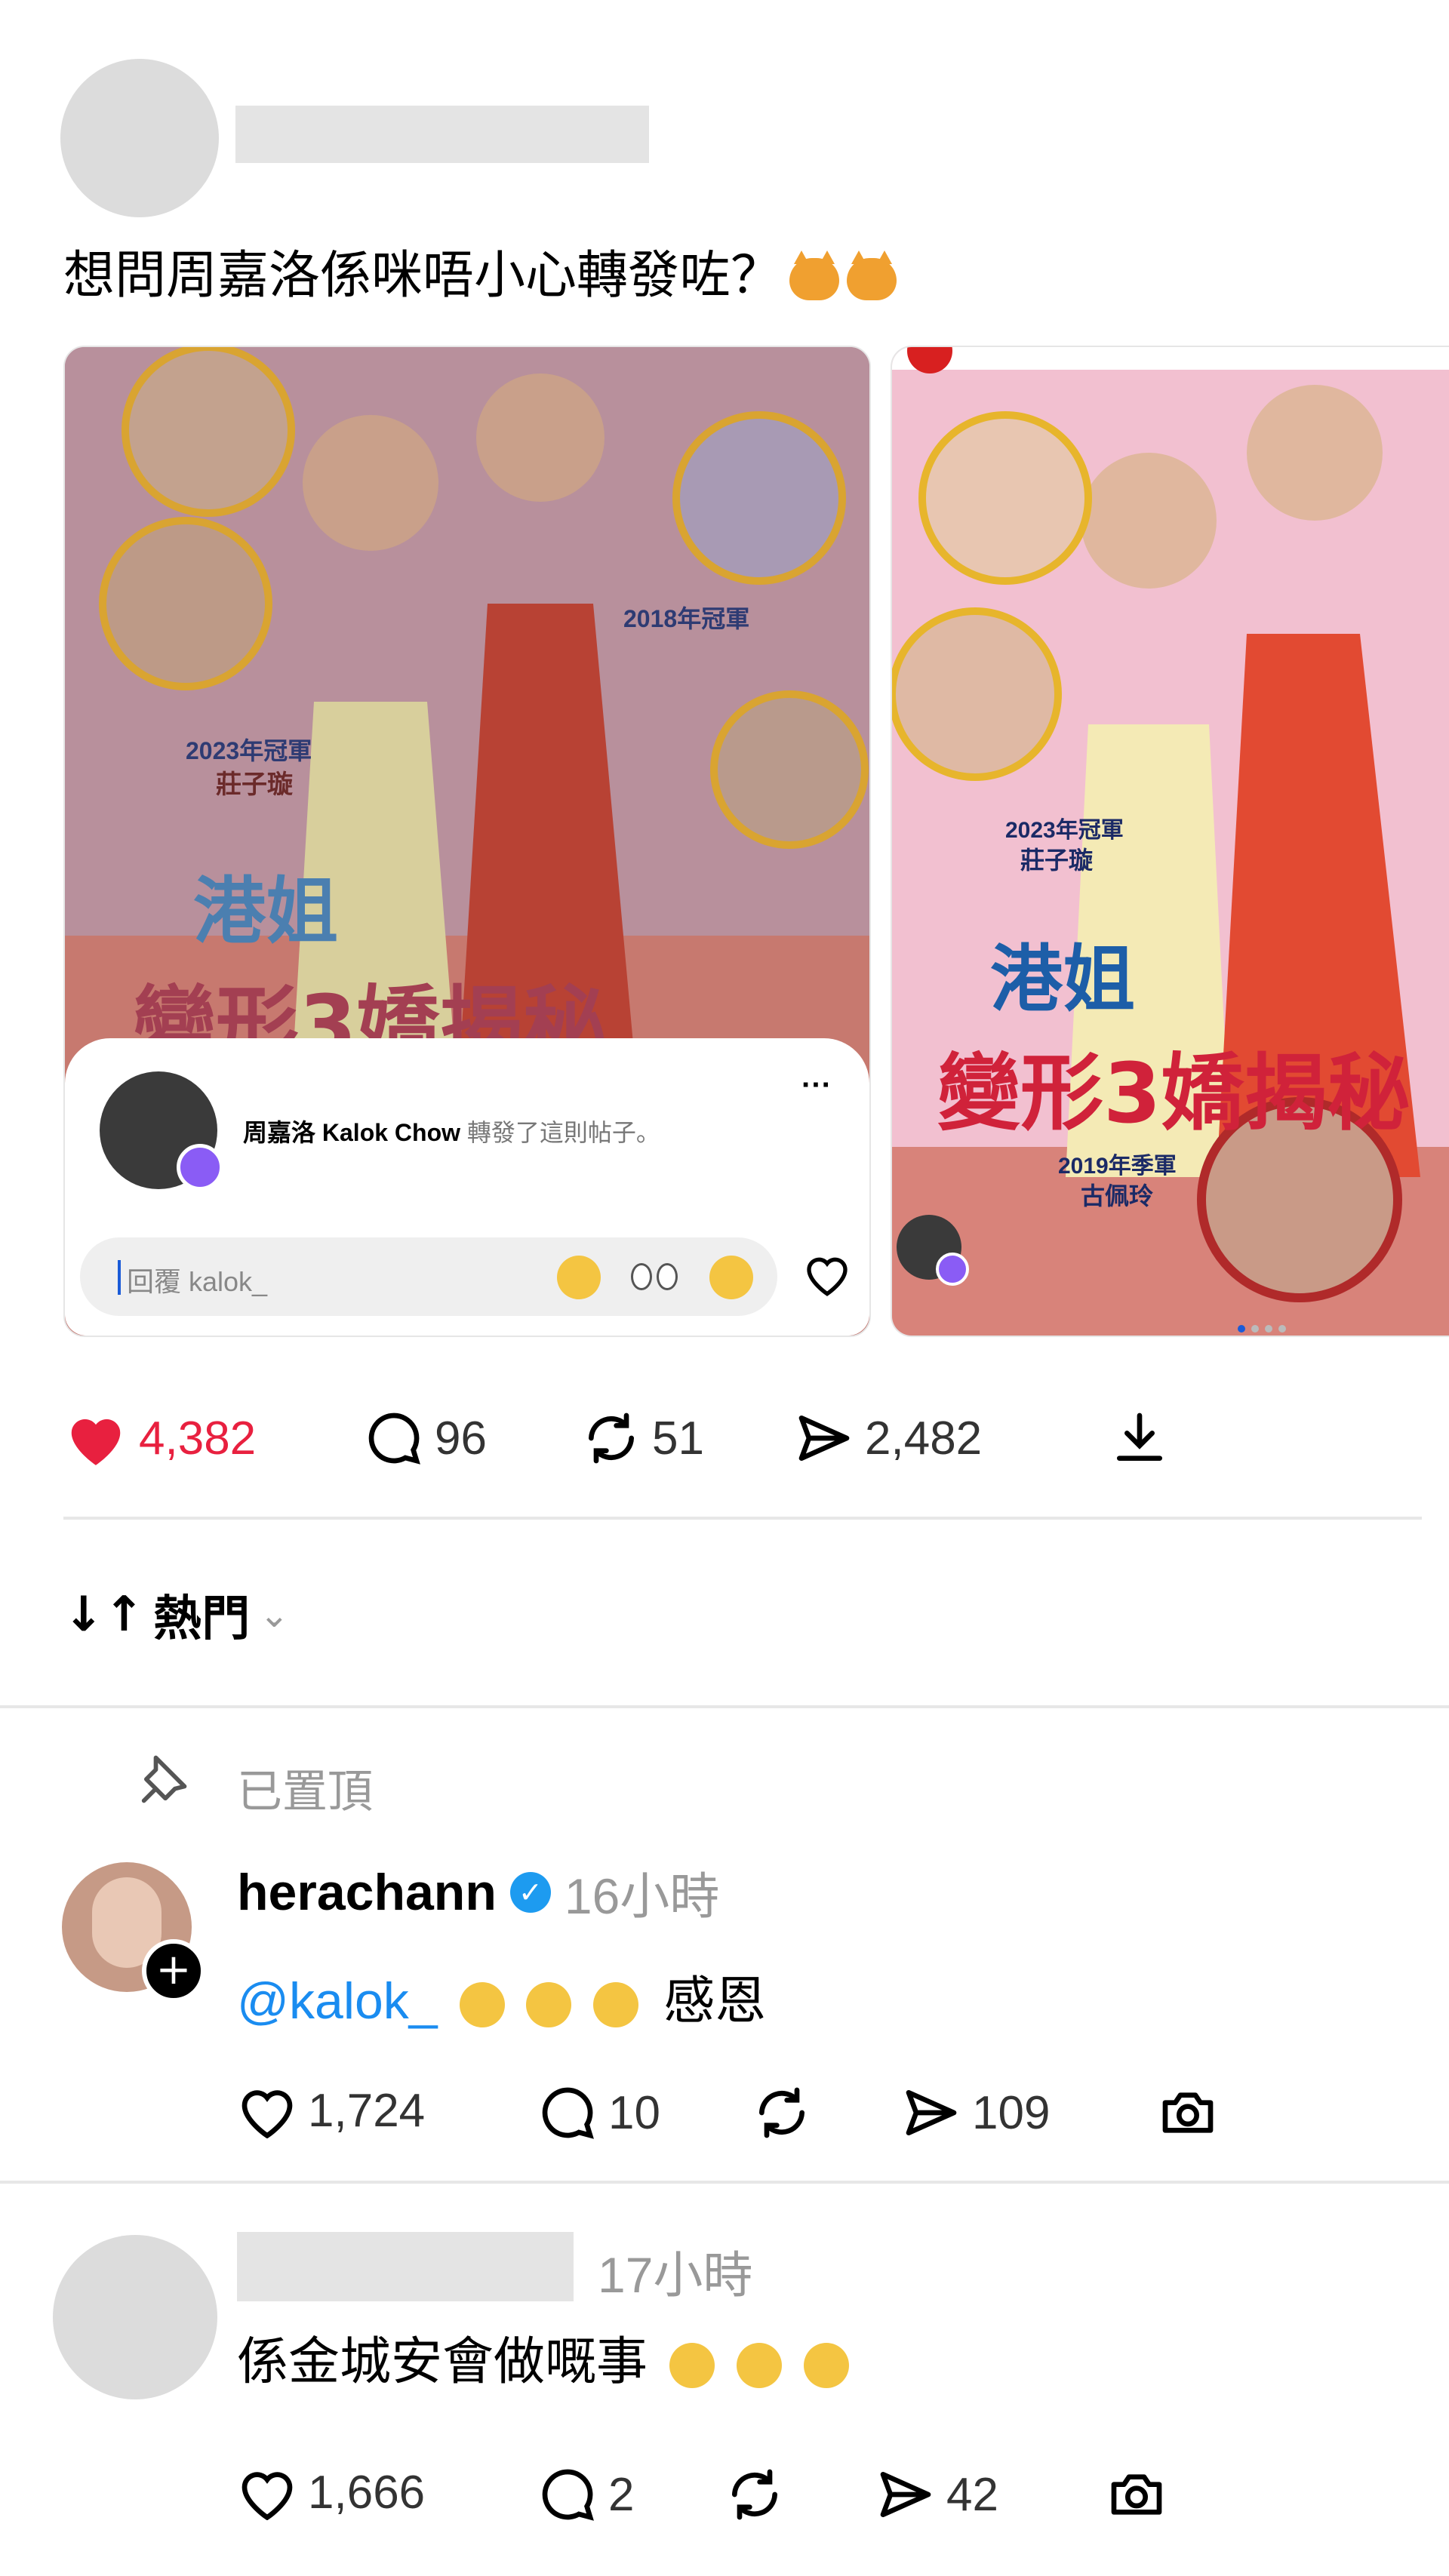 The height and width of the screenshot is (2576, 1449). Describe the element at coordinates (1117, 1166) in the screenshot. I see `cover-label: 2019年季軍` at that location.